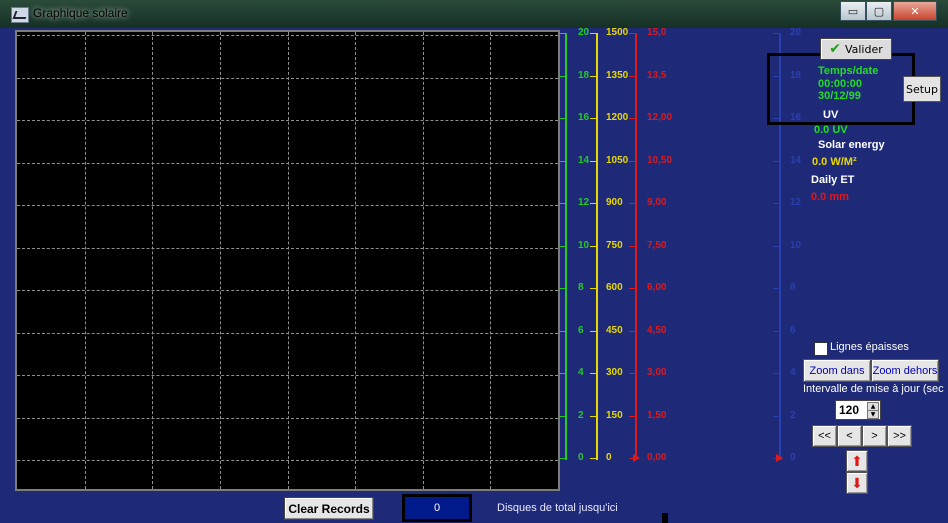 The height and width of the screenshot is (523, 948). Describe the element at coordinates (831, 115) in the screenshot. I see `uv-label: UV` at that location.